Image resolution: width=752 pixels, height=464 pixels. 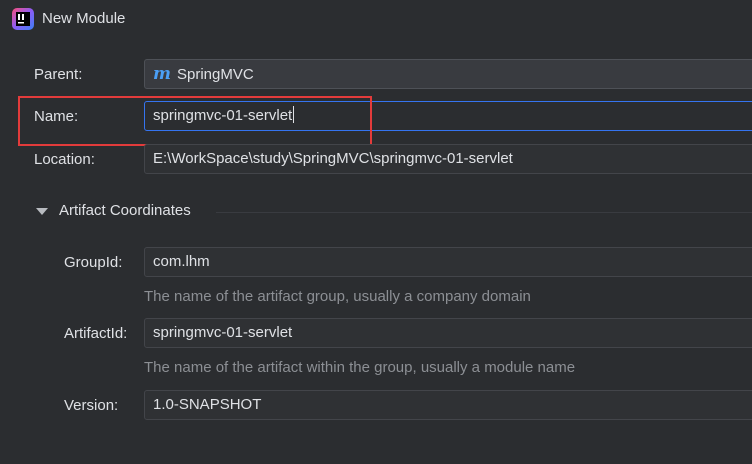 What do you see at coordinates (376, 20) in the screenshot?
I see `title-bar: New Module` at bounding box center [376, 20].